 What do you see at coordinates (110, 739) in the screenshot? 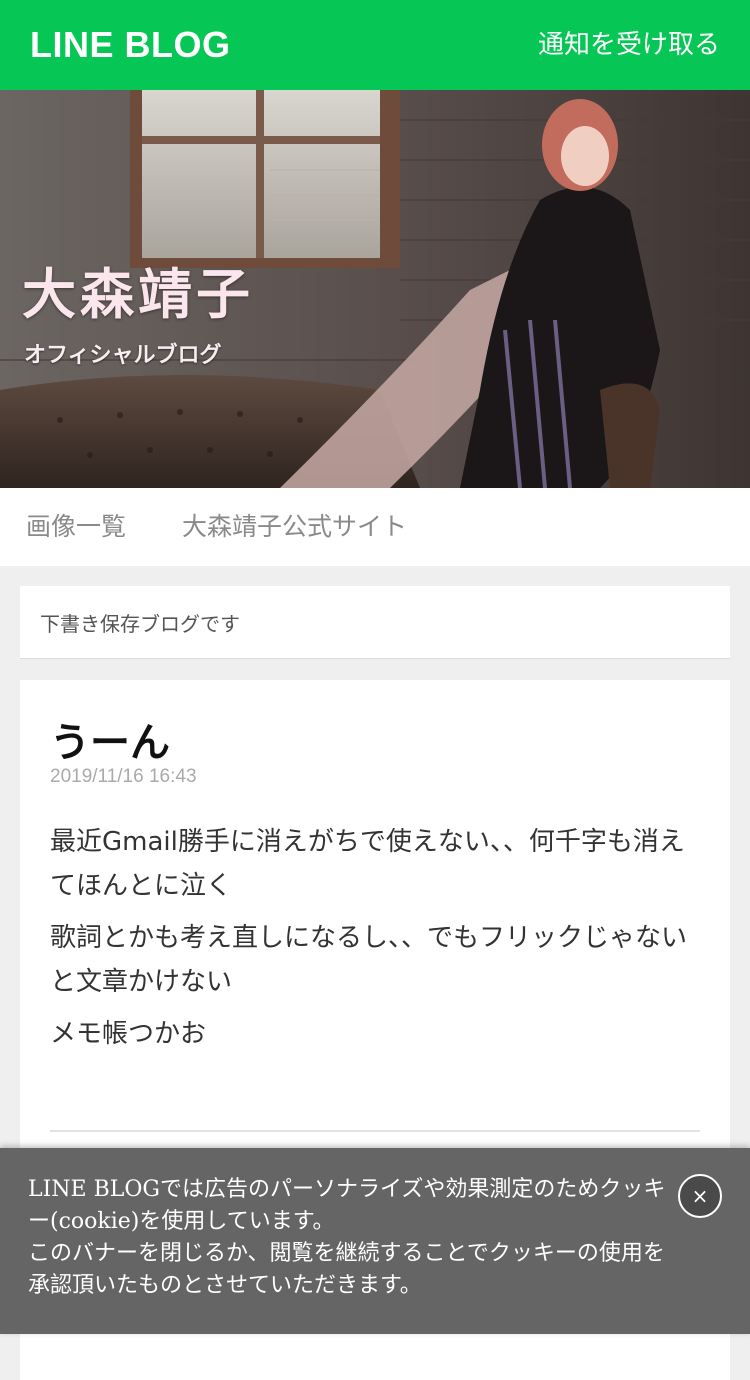
I see `post-title: うーん` at bounding box center [110, 739].